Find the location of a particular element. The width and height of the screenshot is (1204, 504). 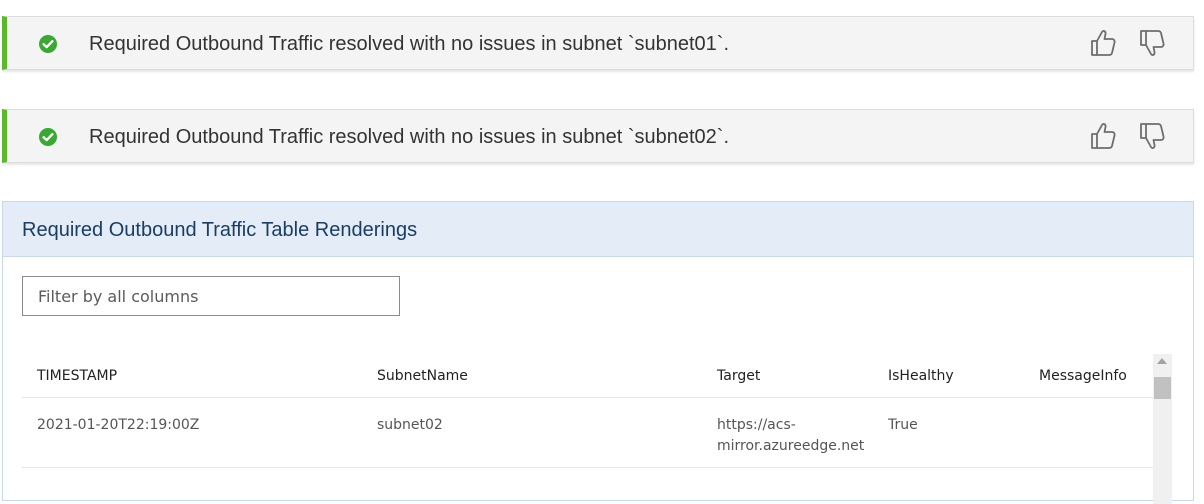

column-header-subnetname: SubnetName is located at coordinates (422, 376).